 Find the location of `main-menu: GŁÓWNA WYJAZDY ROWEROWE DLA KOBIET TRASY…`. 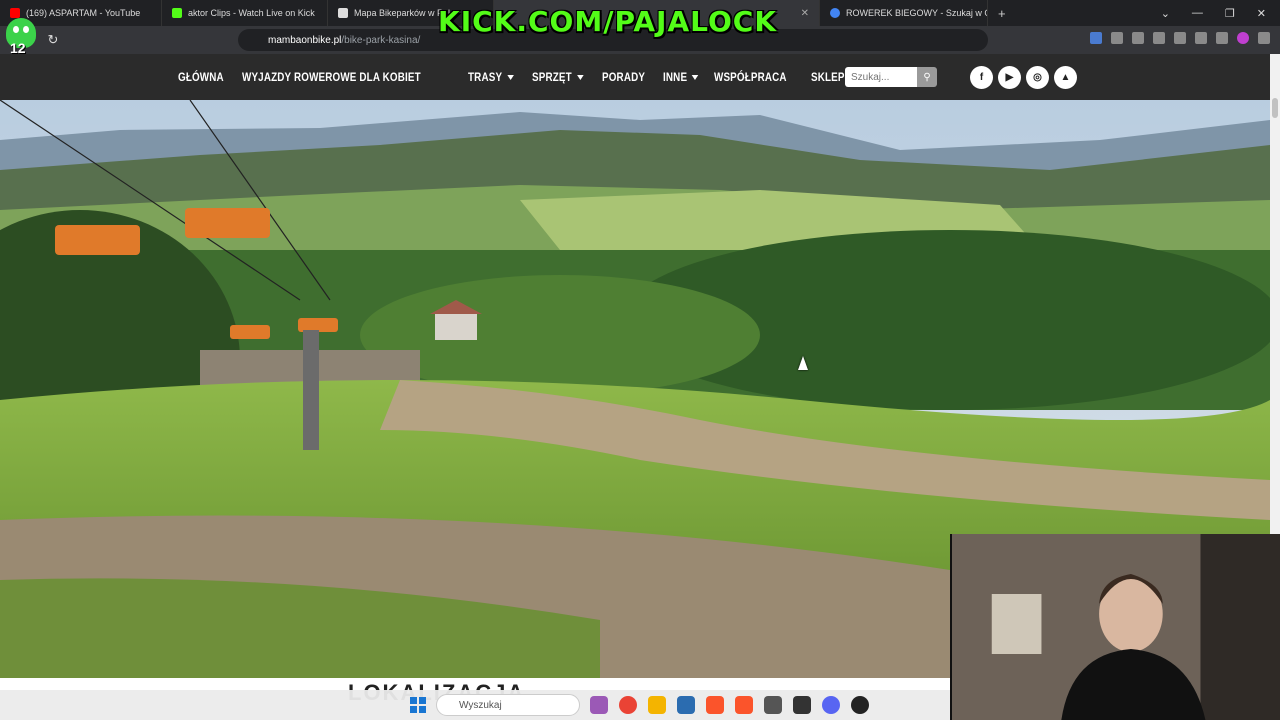

main-menu: GŁÓWNA WYJAZDY ROWEROWE DLA KOBIET TRASY… is located at coordinates (517, 77).